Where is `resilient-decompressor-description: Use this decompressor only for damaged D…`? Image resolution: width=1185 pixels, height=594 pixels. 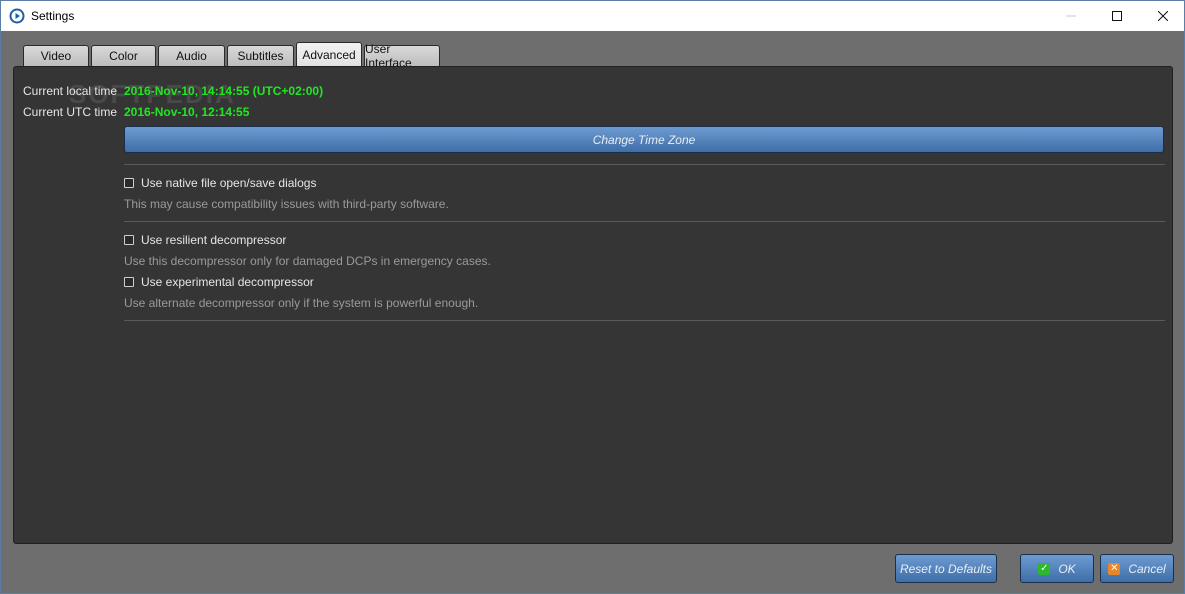 resilient-decompressor-description: Use this decompressor only for damaged D… is located at coordinates (307, 261).